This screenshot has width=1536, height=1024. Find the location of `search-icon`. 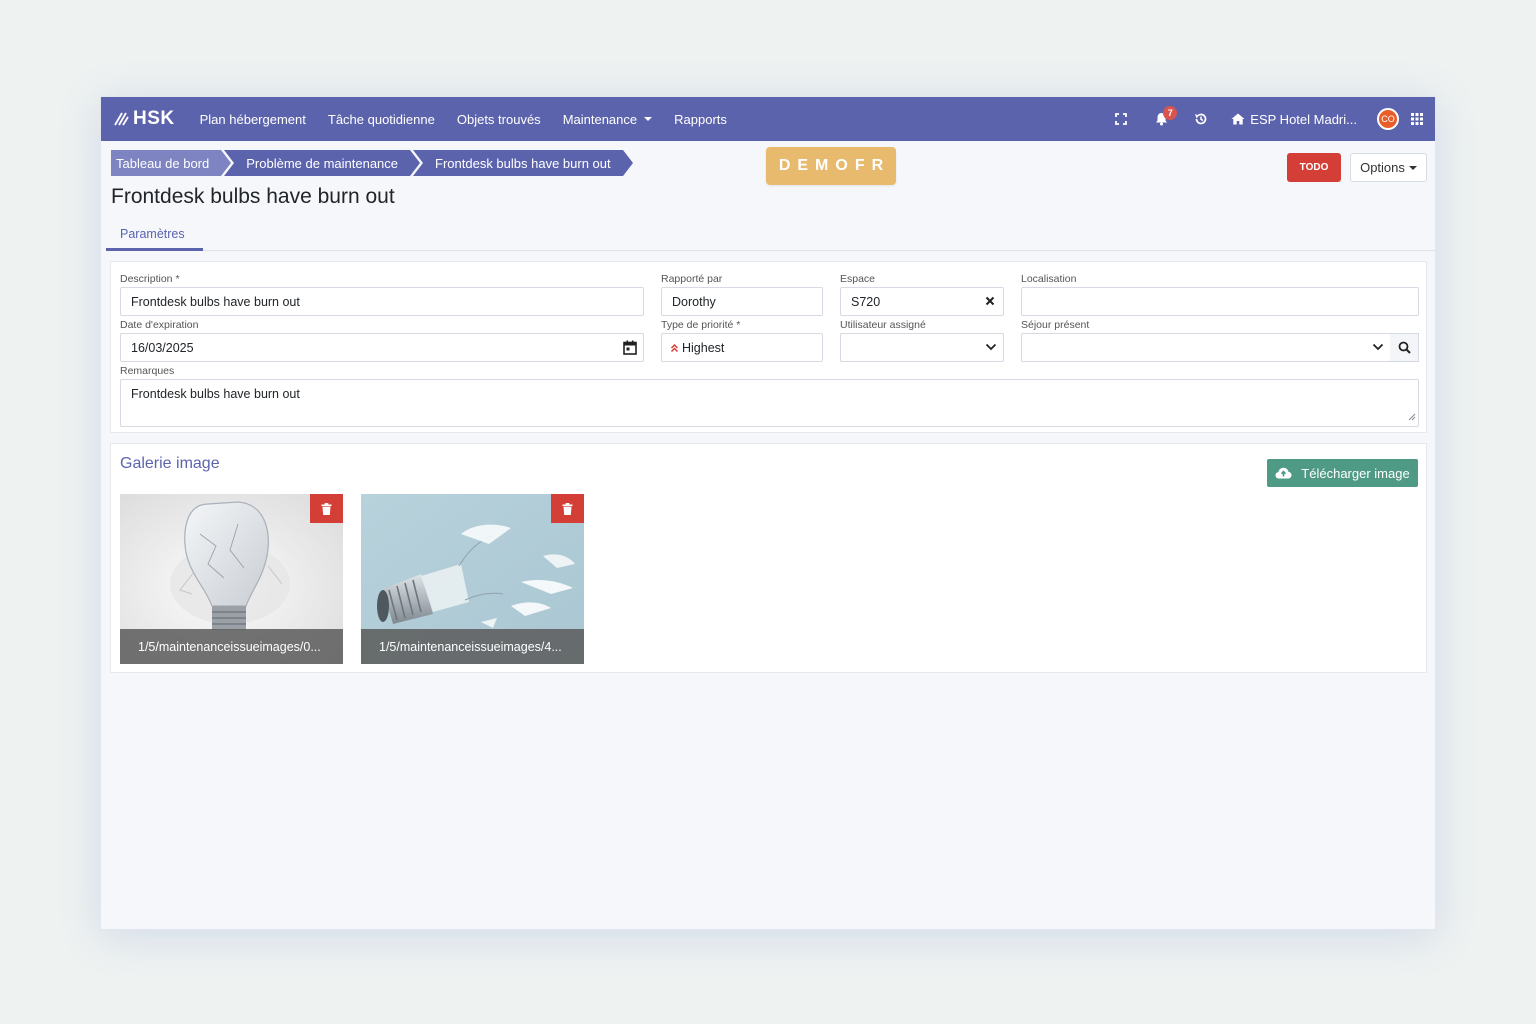

search-icon is located at coordinates (1404, 347).